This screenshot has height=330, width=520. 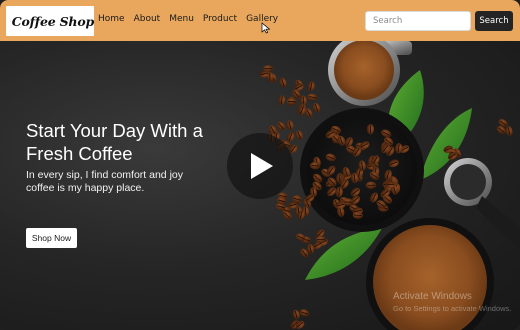 I want to click on nav-link-home: Home, so click(x=111, y=19).